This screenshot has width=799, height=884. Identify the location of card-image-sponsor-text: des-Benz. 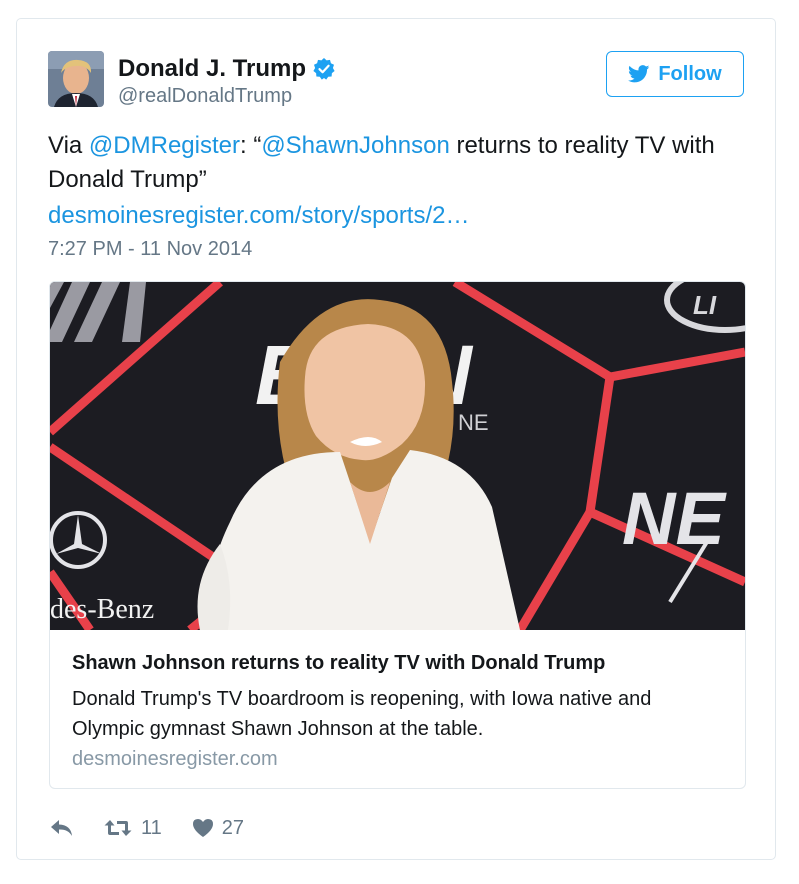
(102, 609).